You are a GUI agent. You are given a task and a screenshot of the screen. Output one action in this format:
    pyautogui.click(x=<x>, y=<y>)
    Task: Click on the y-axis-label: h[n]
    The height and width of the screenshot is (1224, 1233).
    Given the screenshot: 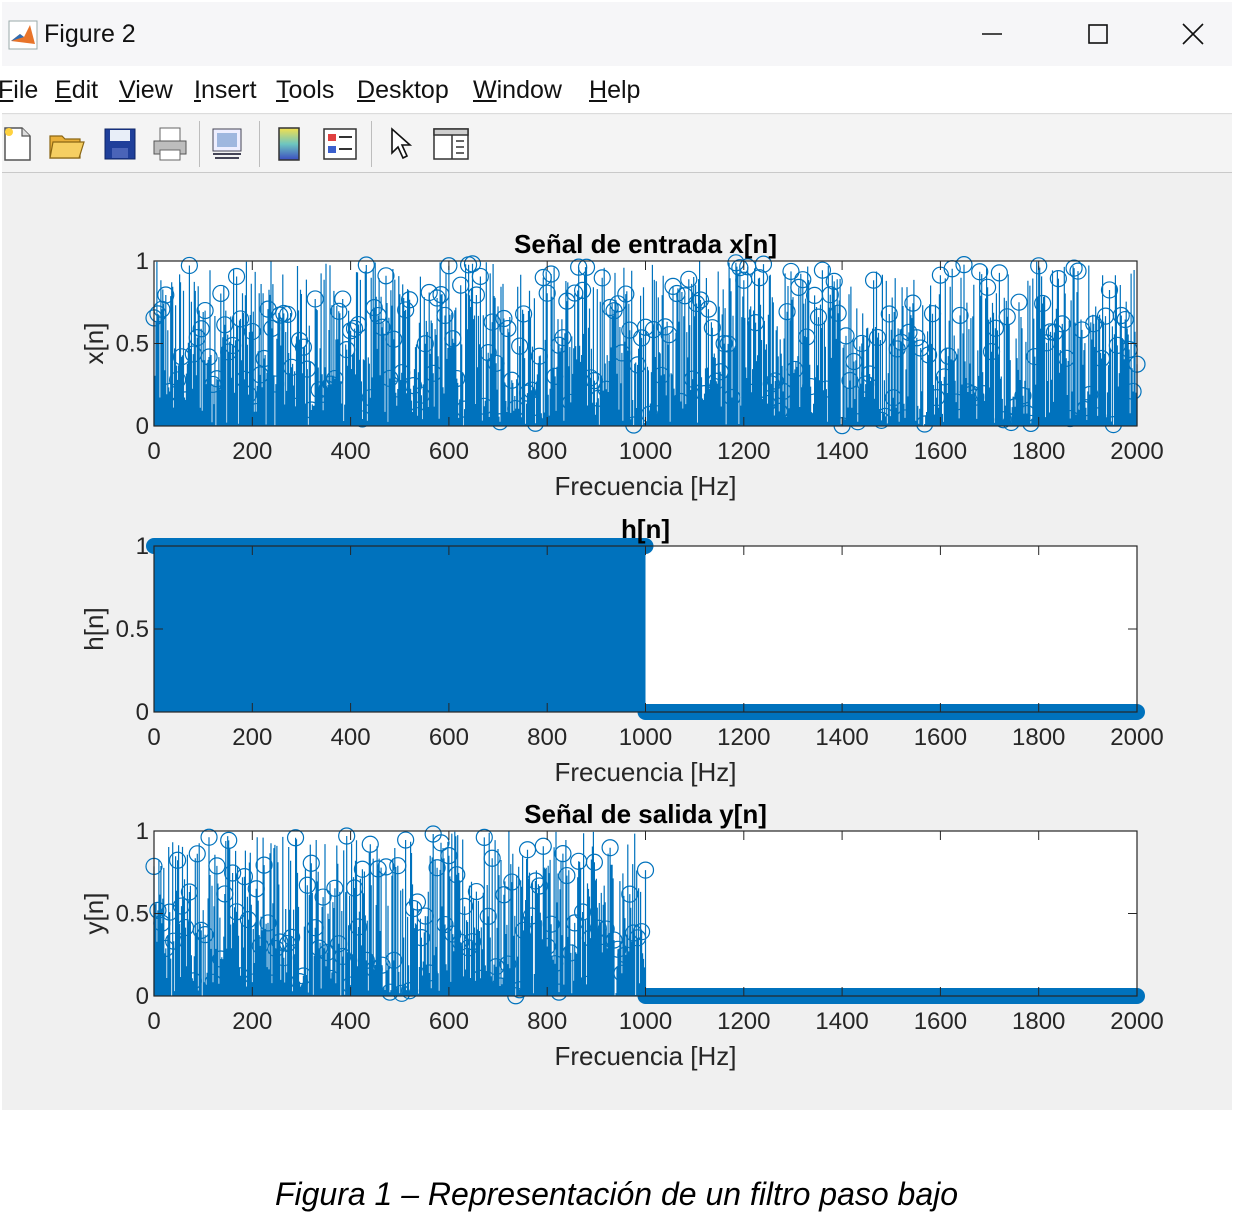 What is the action you would take?
    pyautogui.click(x=94, y=628)
    